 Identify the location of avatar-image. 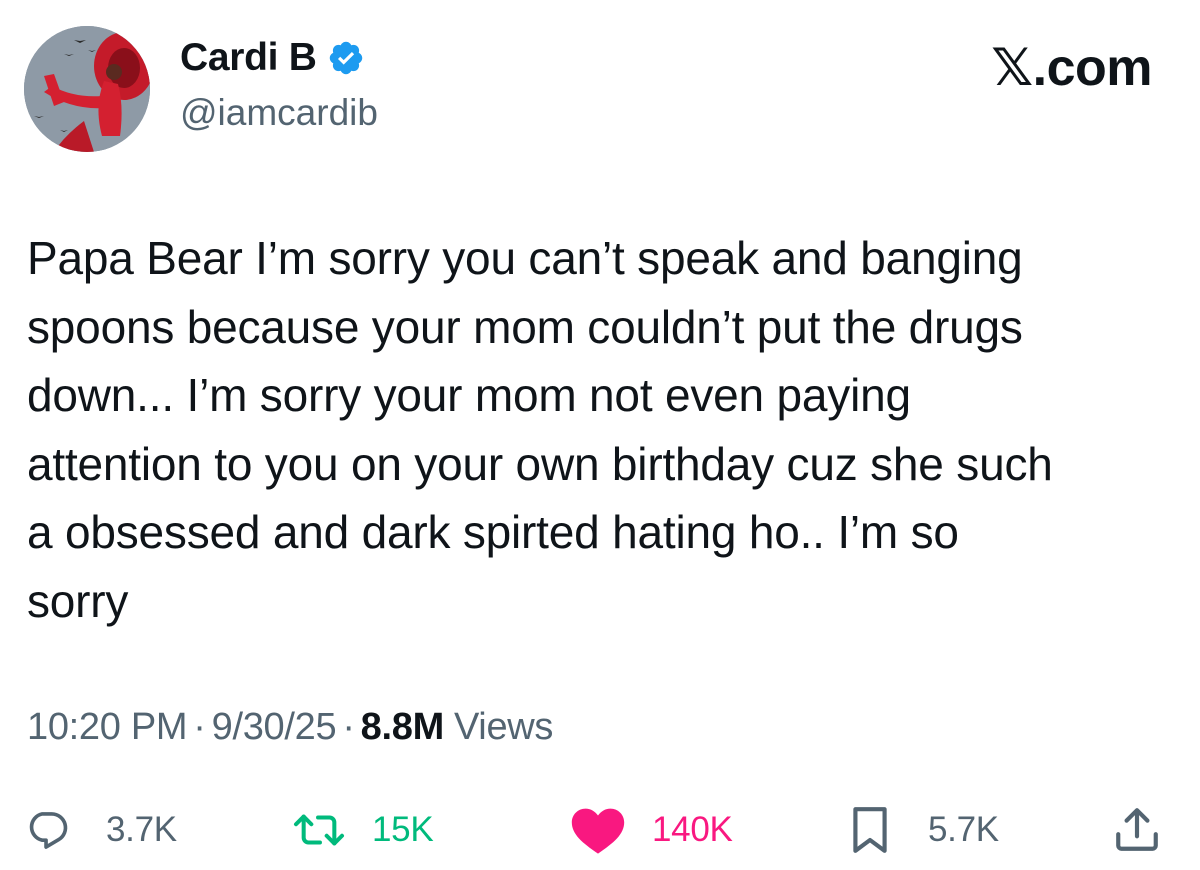
(87, 89).